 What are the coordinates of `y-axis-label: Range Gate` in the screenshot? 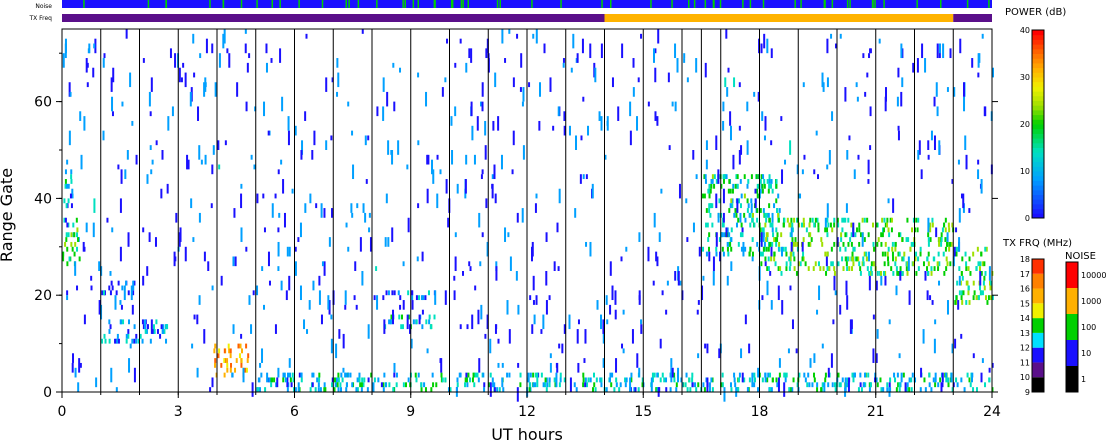 It's located at (8, 215).